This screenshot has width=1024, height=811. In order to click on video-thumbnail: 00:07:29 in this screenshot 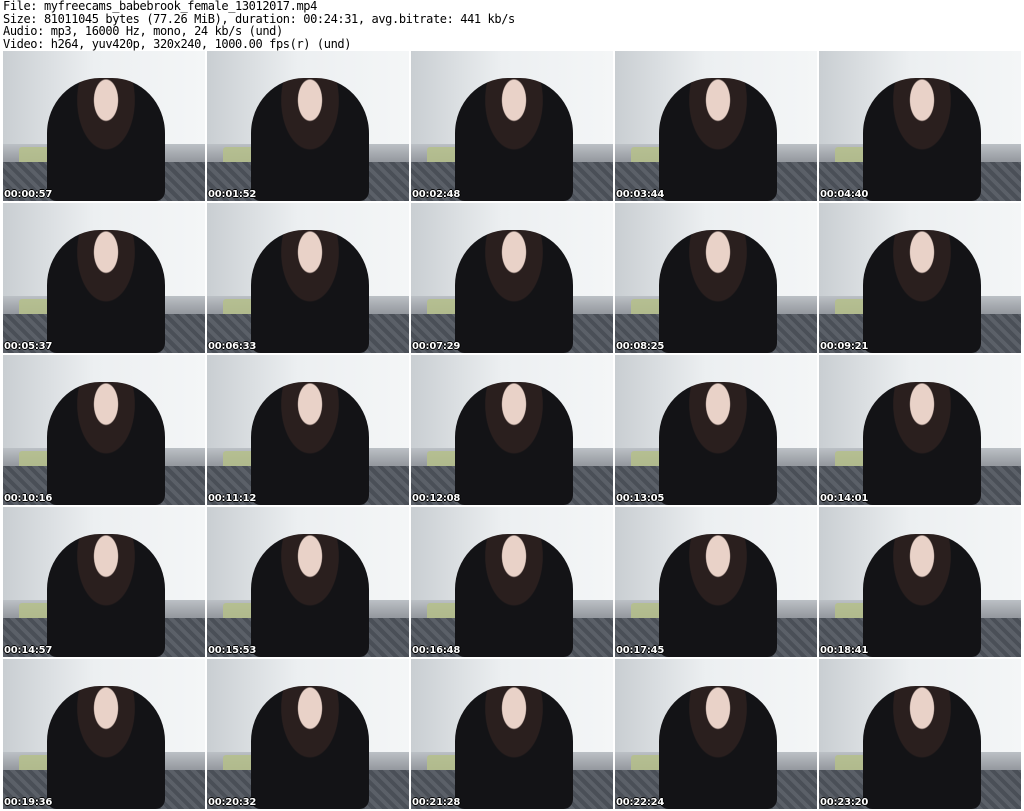, I will do `click(512, 278)`.